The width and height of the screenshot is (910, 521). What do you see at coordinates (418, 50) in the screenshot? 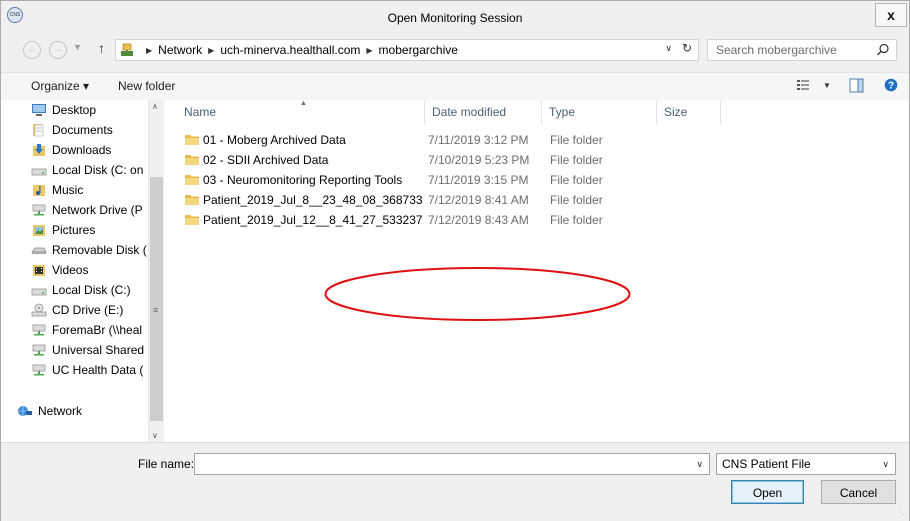
I see `breadcrumb-item-folder: mobergarchive` at bounding box center [418, 50].